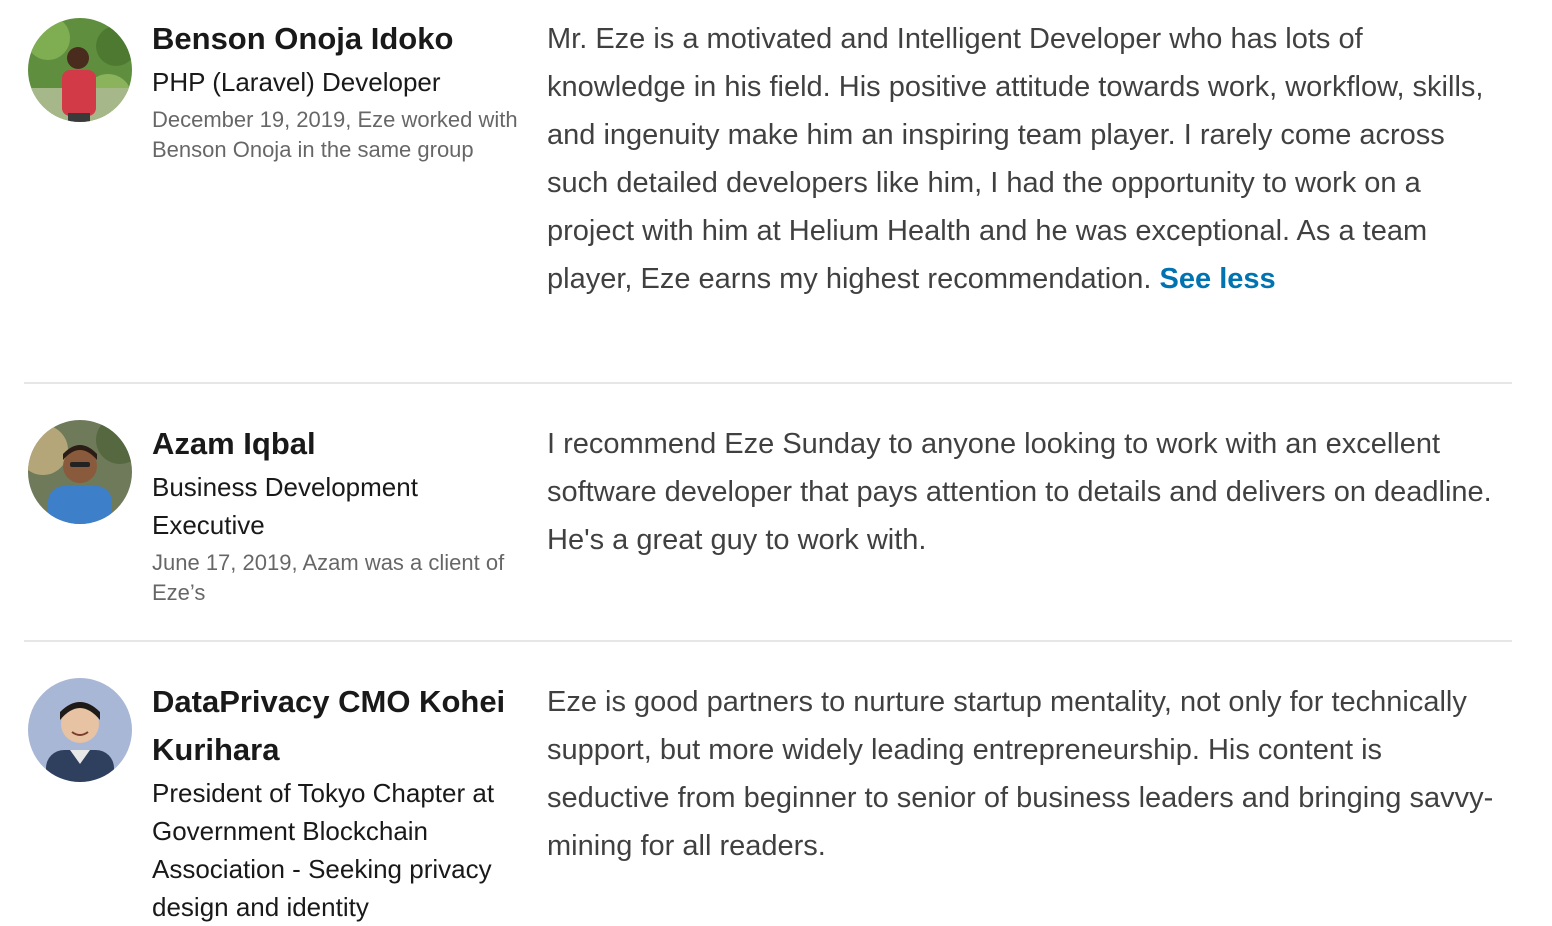 The width and height of the screenshot is (1552, 926). Describe the element at coordinates (1218, 279) in the screenshot. I see `see-less-link: See less` at that location.